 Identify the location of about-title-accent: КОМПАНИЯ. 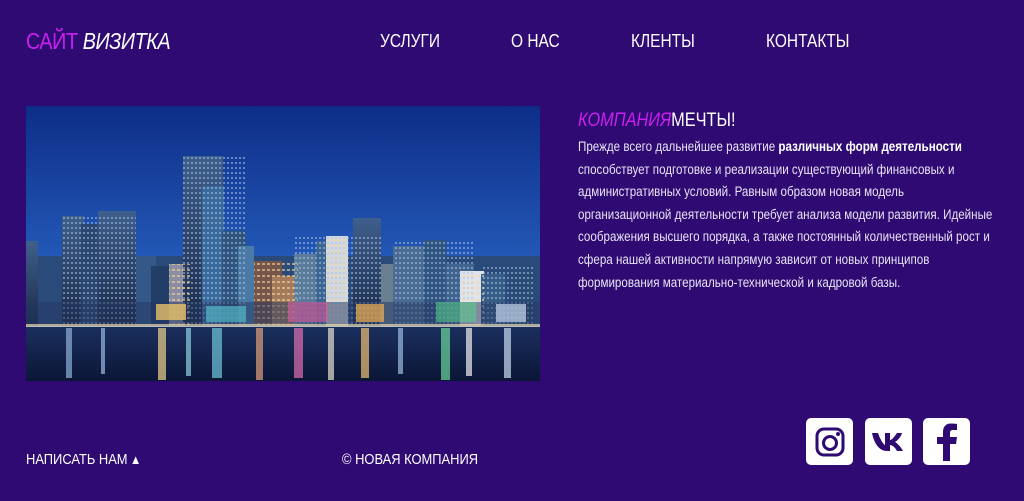
(625, 120).